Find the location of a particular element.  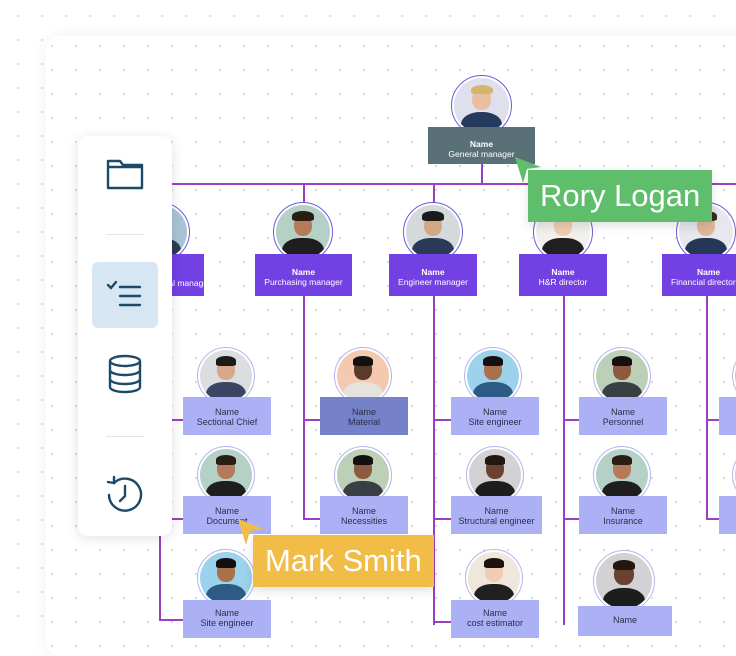

sidebar-item-history is located at coordinates (125, 495).